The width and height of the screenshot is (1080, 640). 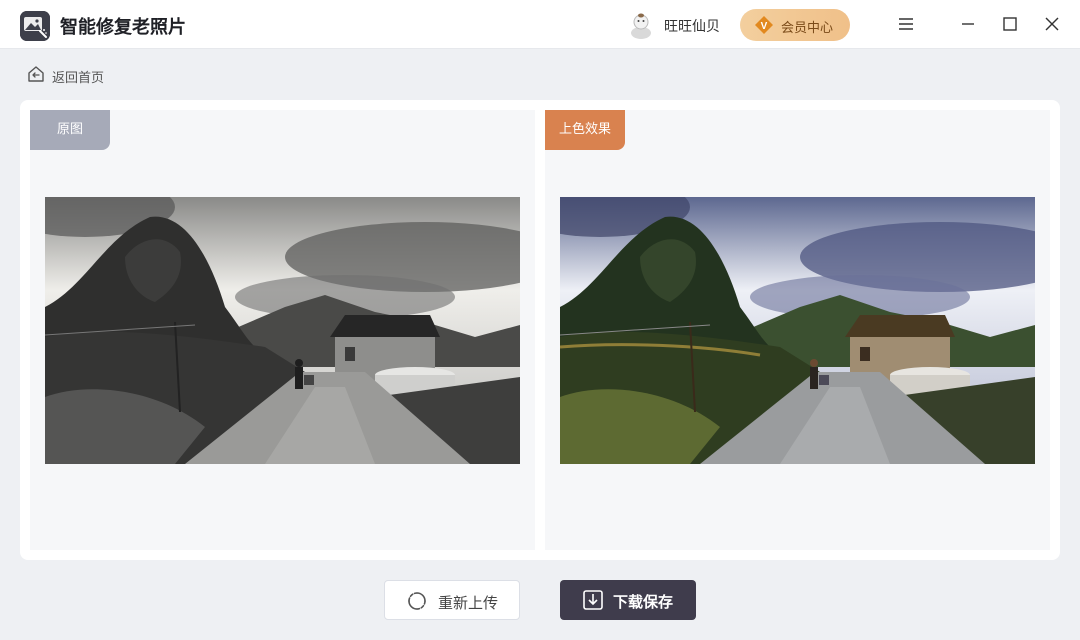 I want to click on app-title: 智能修复老照片, so click(x=123, y=27).